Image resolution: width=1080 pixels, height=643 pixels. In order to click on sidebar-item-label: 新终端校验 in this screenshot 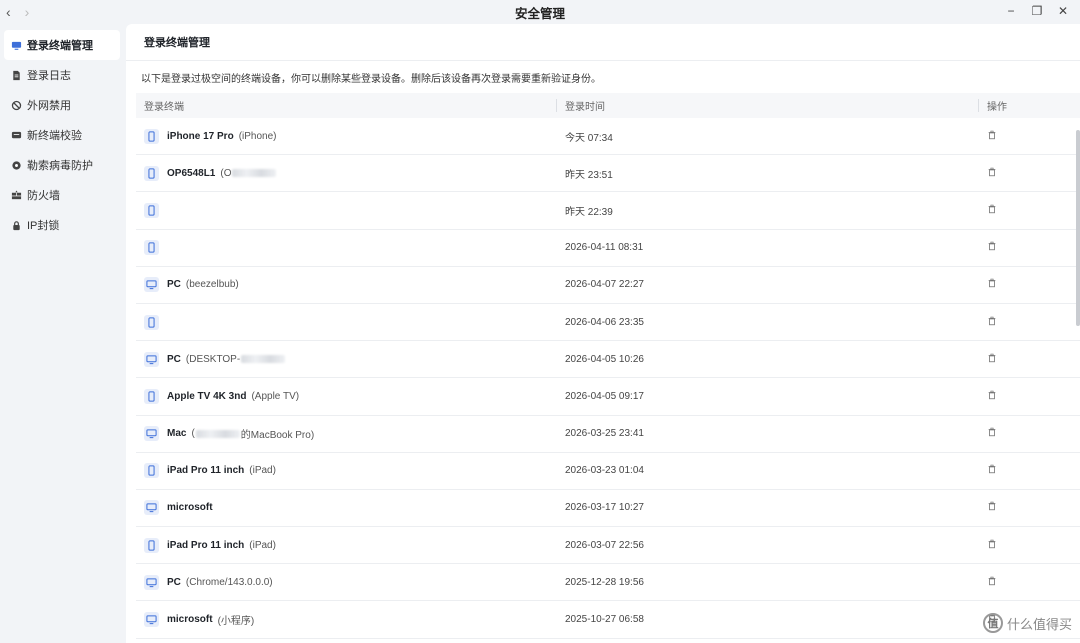, I will do `click(54, 136)`.